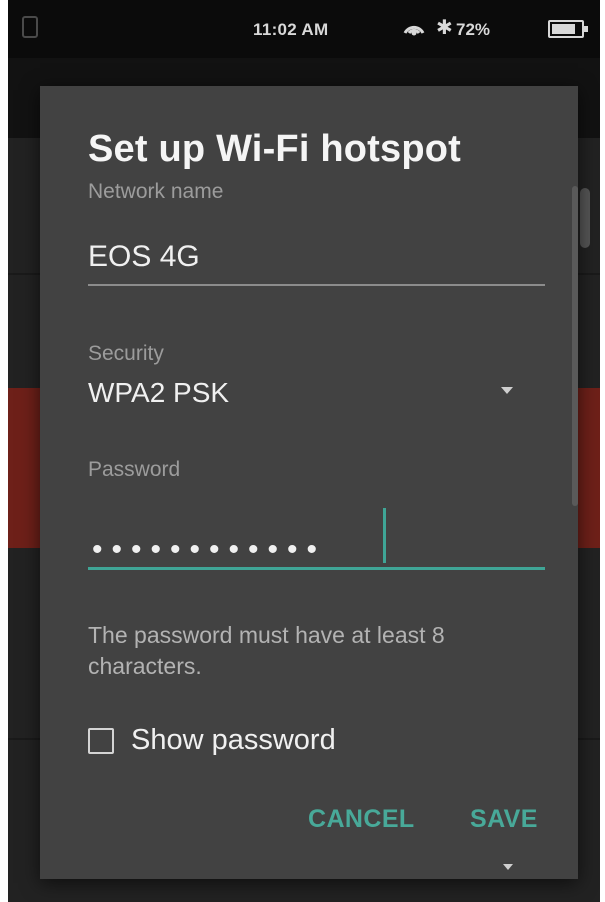 The height and width of the screenshot is (902, 605). What do you see at coordinates (233, 740) in the screenshot?
I see `show-password-label: Show password` at bounding box center [233, 740].